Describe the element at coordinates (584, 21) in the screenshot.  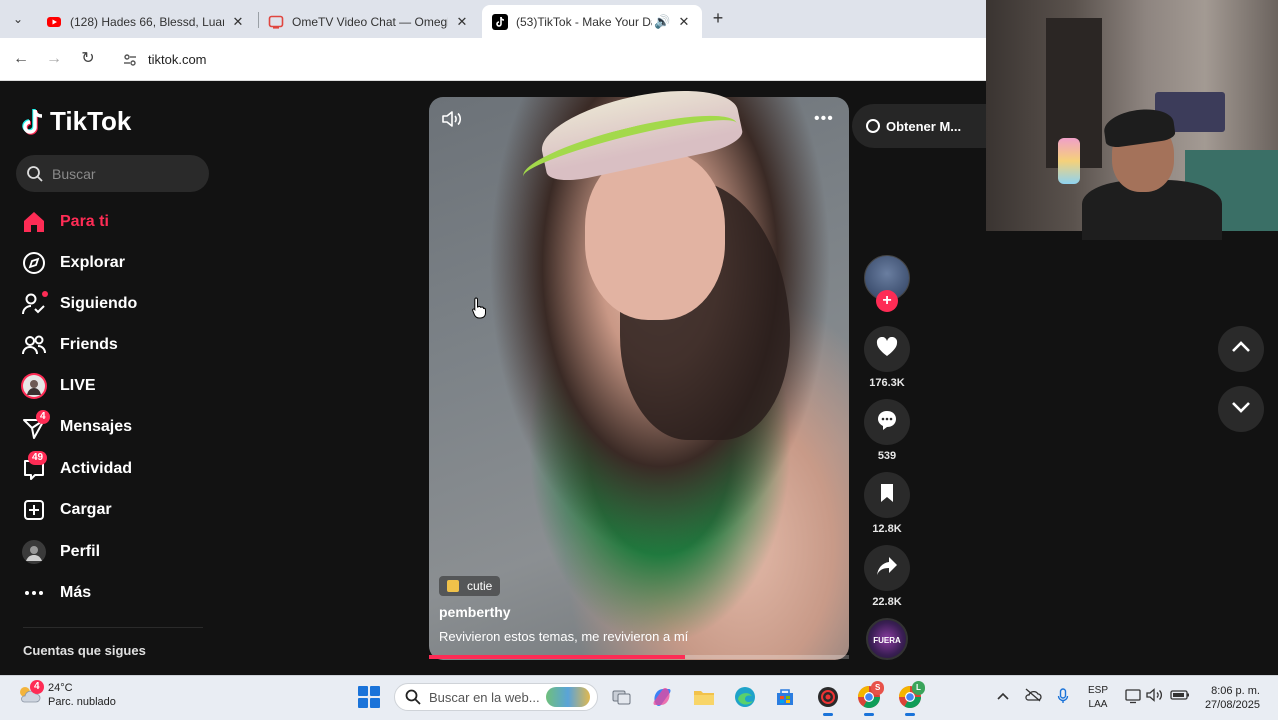
I see `tab-title: (53)TikTok - Make Your Day` at that location.